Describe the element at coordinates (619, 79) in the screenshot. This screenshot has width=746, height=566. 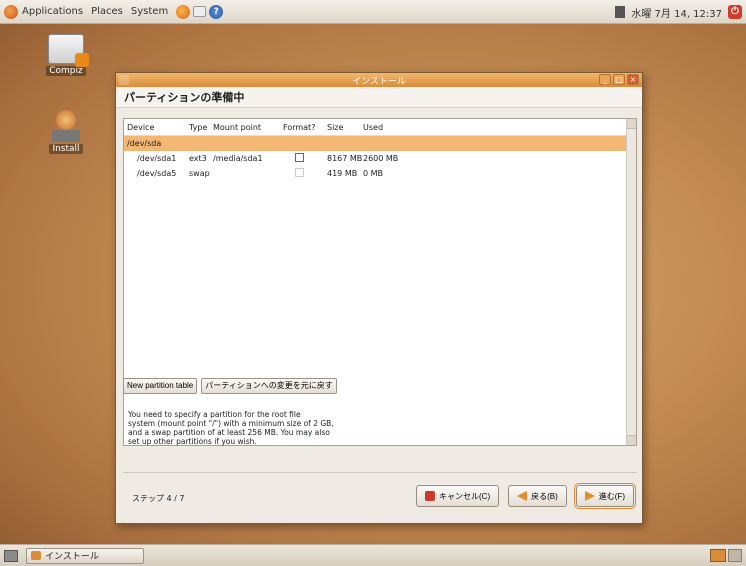
I see `maximize-icon: □` at that location.